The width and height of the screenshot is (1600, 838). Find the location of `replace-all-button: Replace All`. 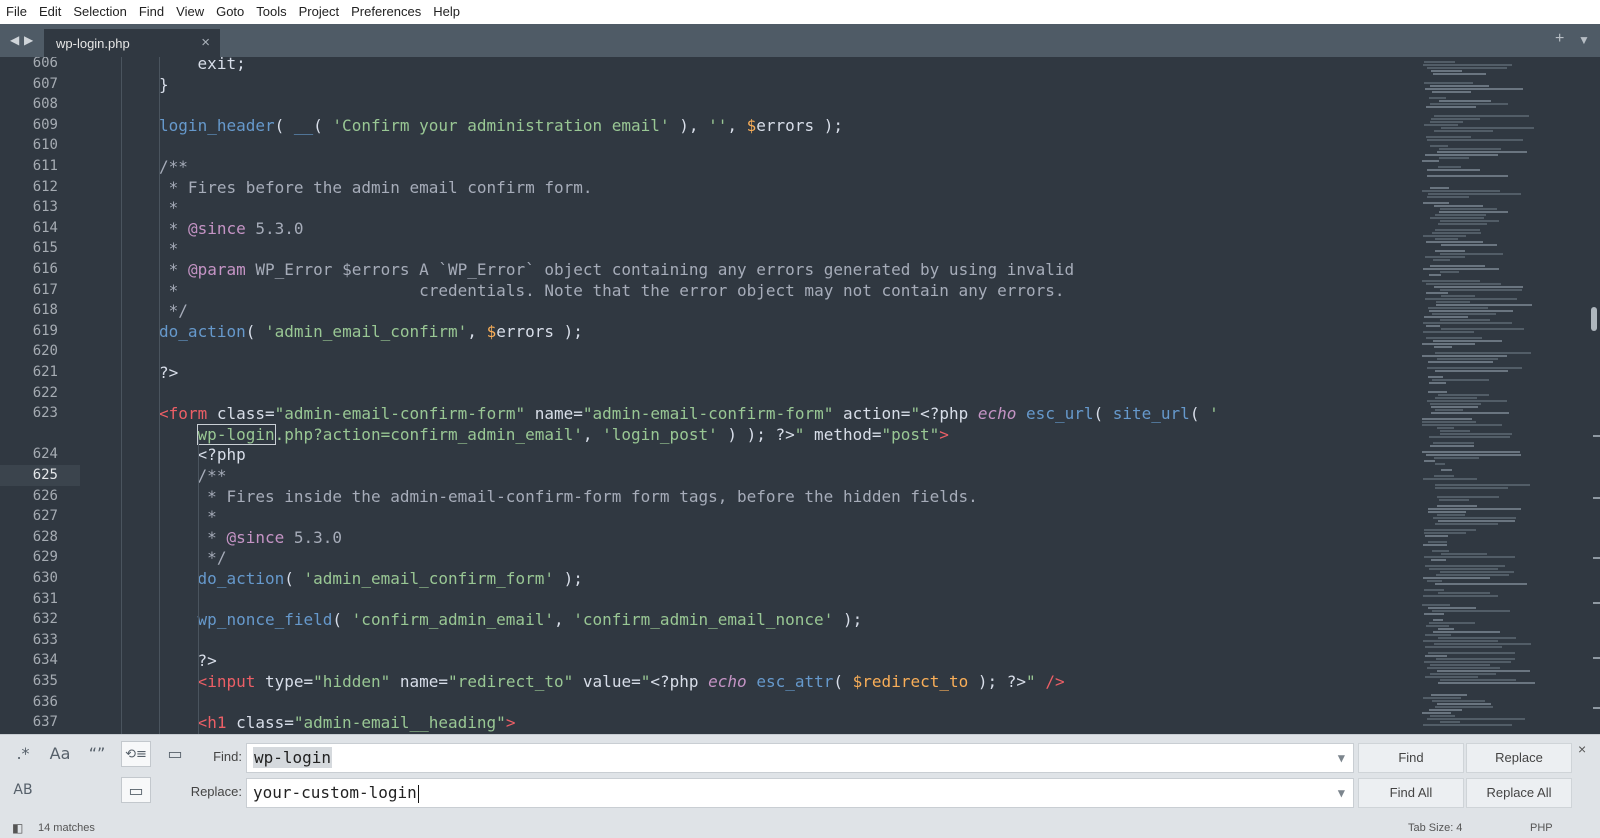

replace-all-button: Replace All is located at coordinates (1519, 793).